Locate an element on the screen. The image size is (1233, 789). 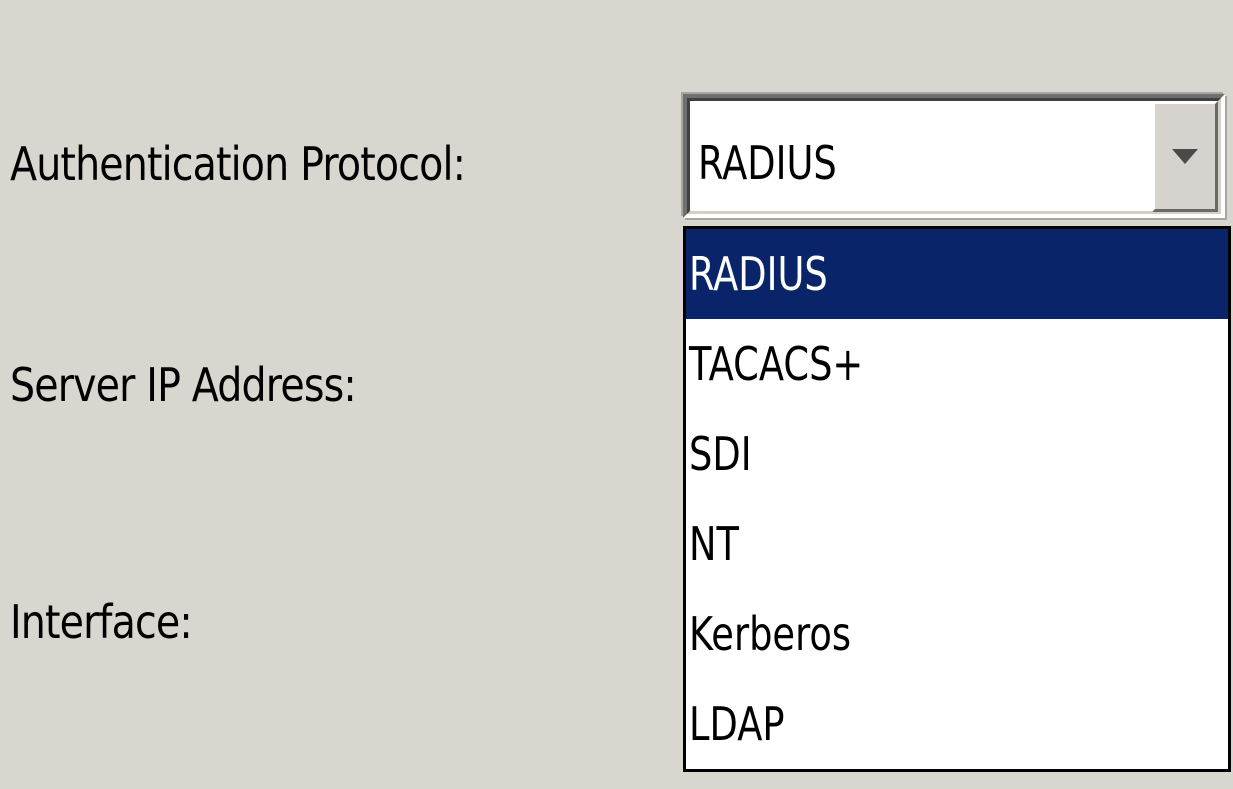
dropdown-arrow-icon is located at coordinates (1185, 156).